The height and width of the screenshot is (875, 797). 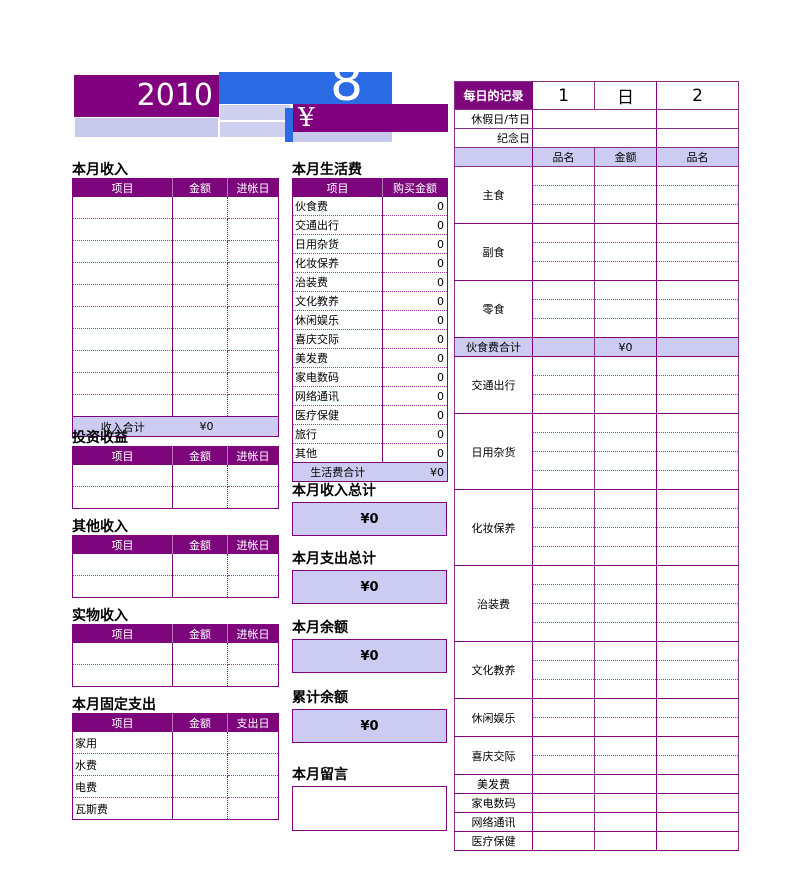 I want to click on table-row: 家用, so click(x=175, y=743).